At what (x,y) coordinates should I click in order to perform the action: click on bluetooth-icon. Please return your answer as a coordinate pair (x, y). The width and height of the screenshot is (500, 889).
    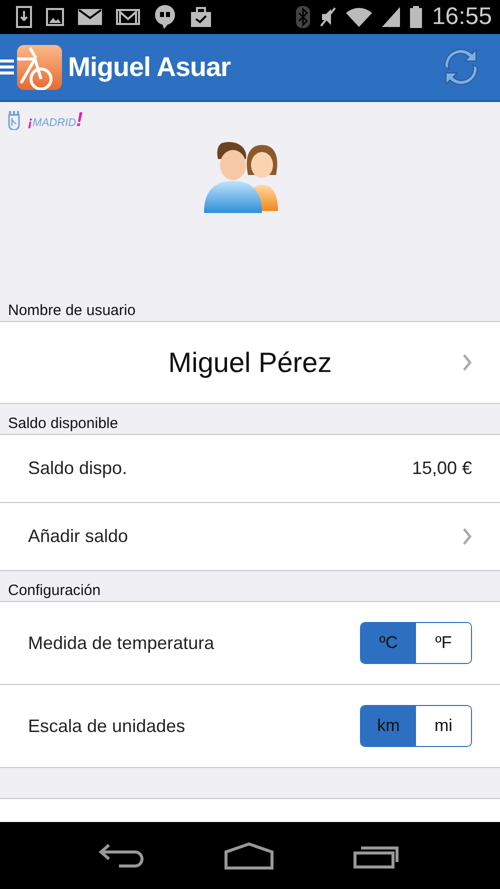
    Looking at the image, I should click on (303, 17).